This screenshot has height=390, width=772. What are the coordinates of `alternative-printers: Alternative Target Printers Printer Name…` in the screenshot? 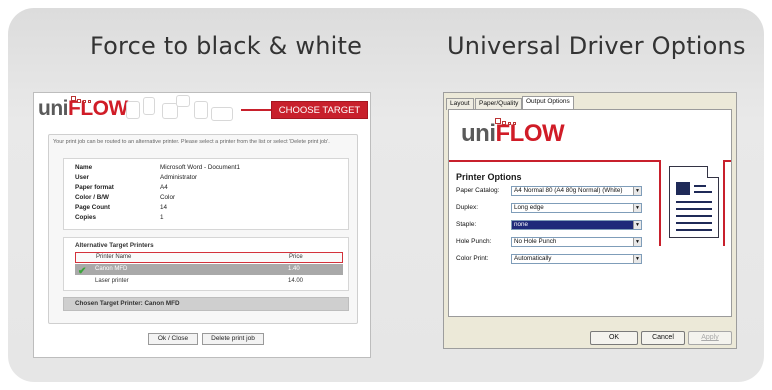 It's located at (206, 264).